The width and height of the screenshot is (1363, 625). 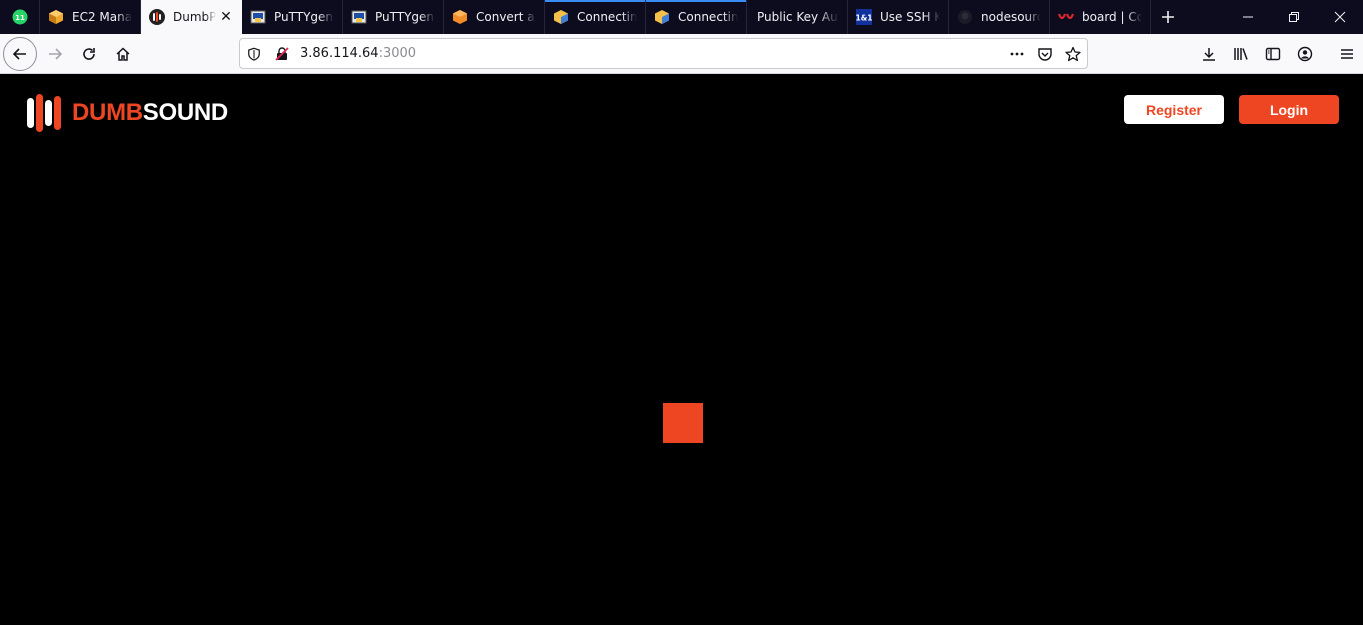 I want to click on dumbsound-logo: DUMBSOUND, so click(x=127, y=113).